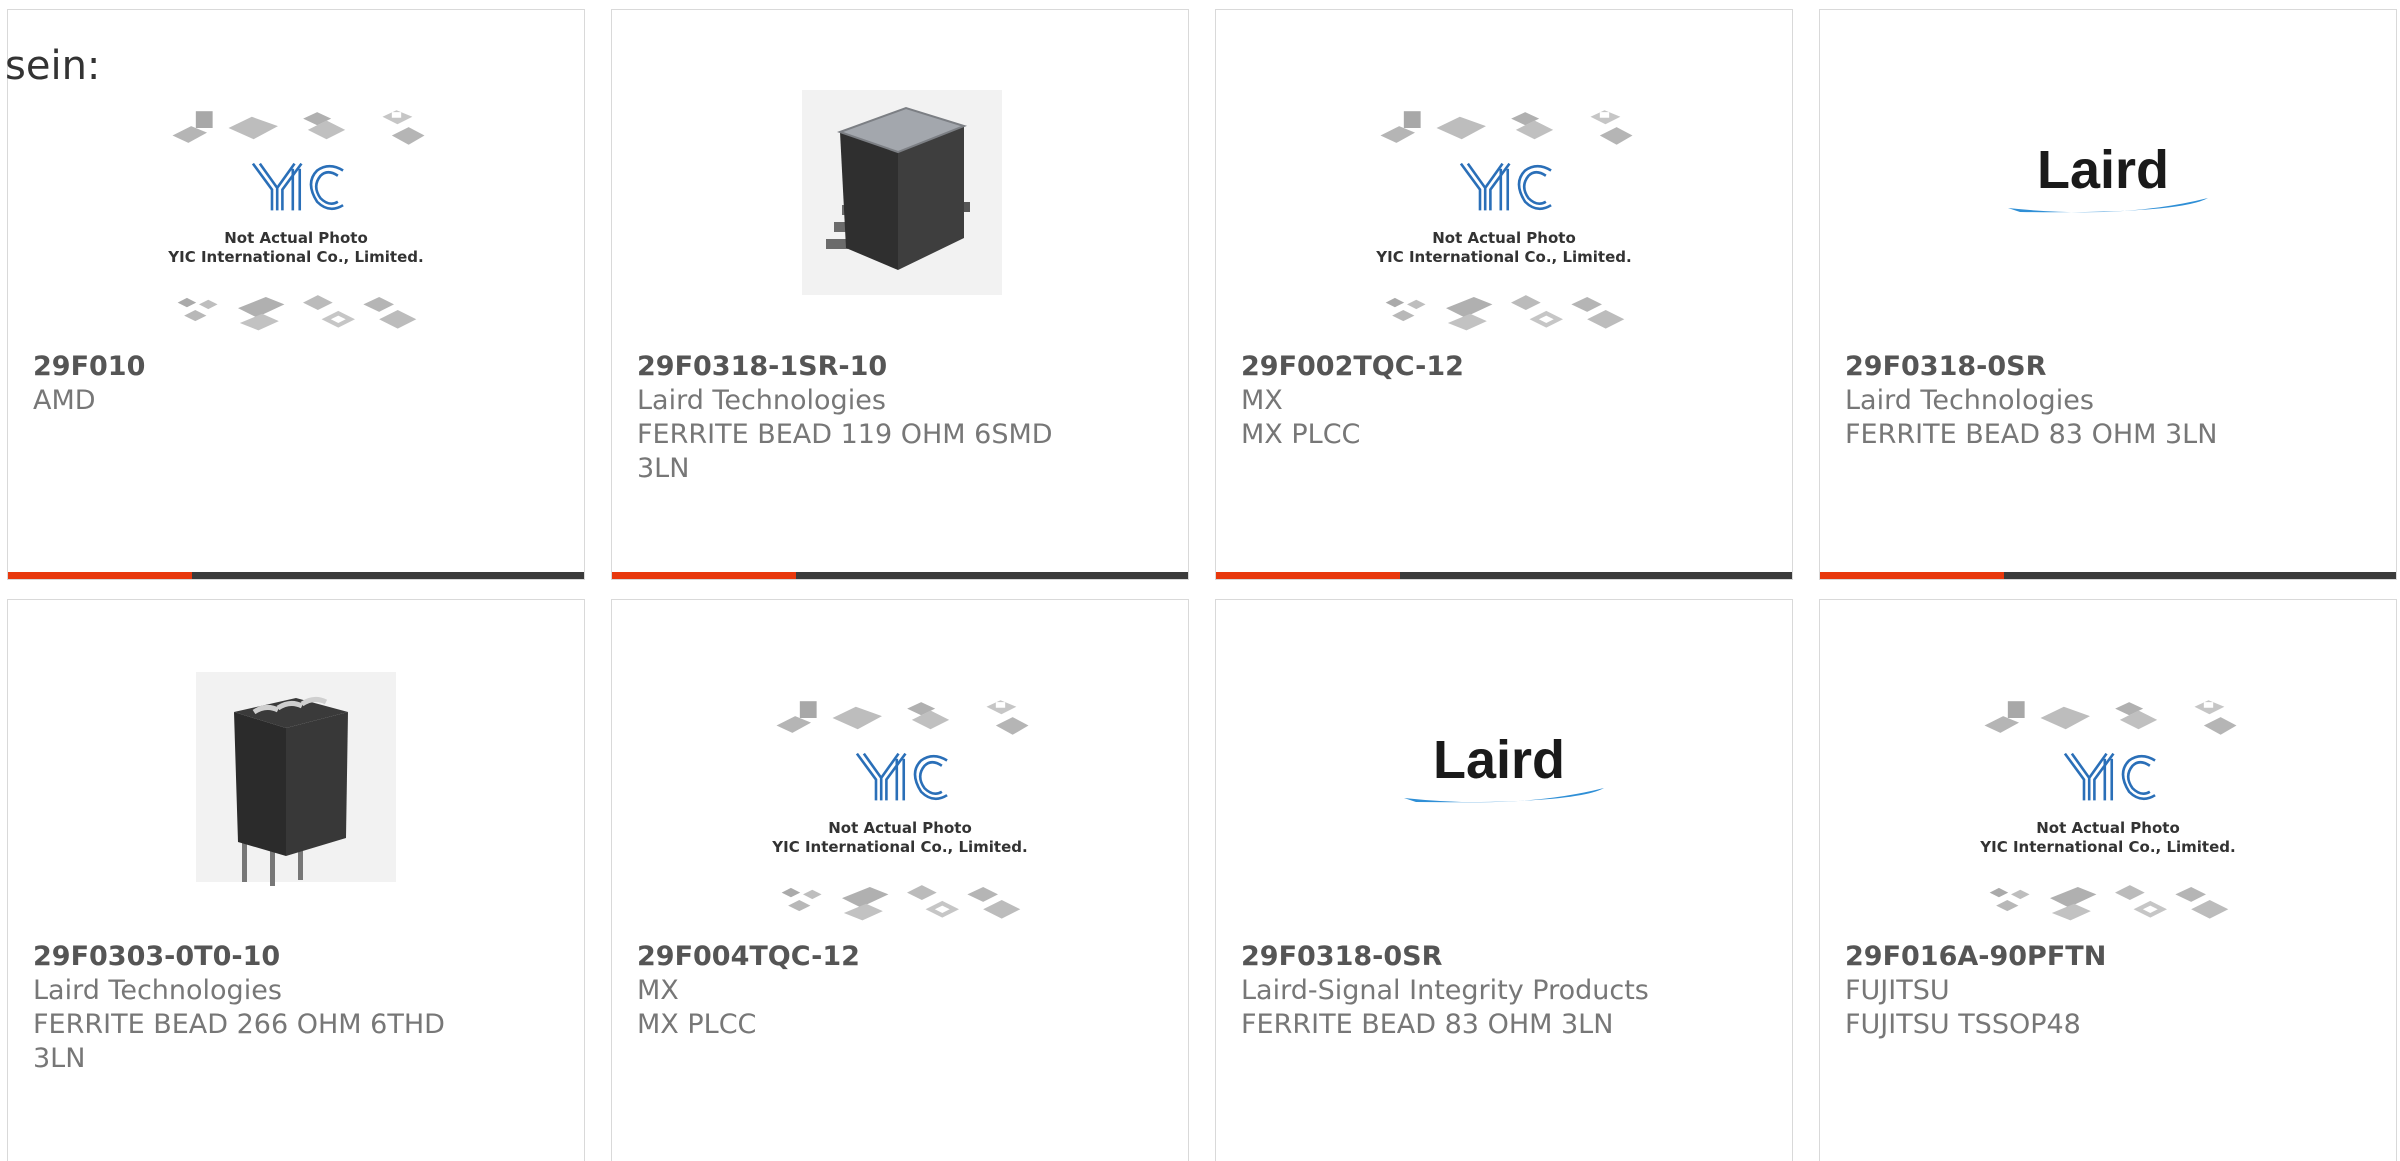 This screenshot has width=2400, height=1161. Describe the element at coordinates (1897, 990) in the screenshot. I see `manufacturer: FUJITSU` at that location.